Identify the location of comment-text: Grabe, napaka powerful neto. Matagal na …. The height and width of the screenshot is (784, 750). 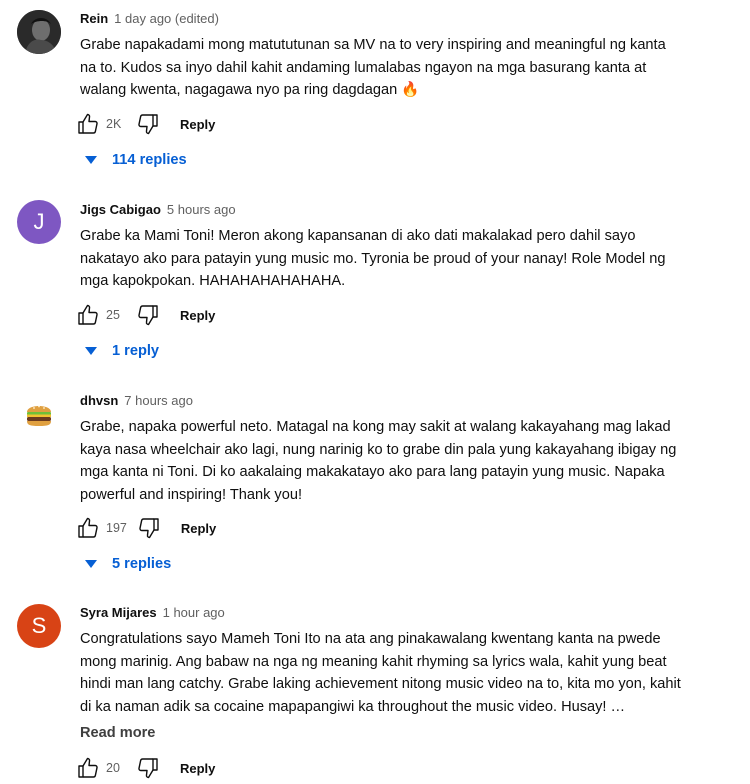
(405, 461).